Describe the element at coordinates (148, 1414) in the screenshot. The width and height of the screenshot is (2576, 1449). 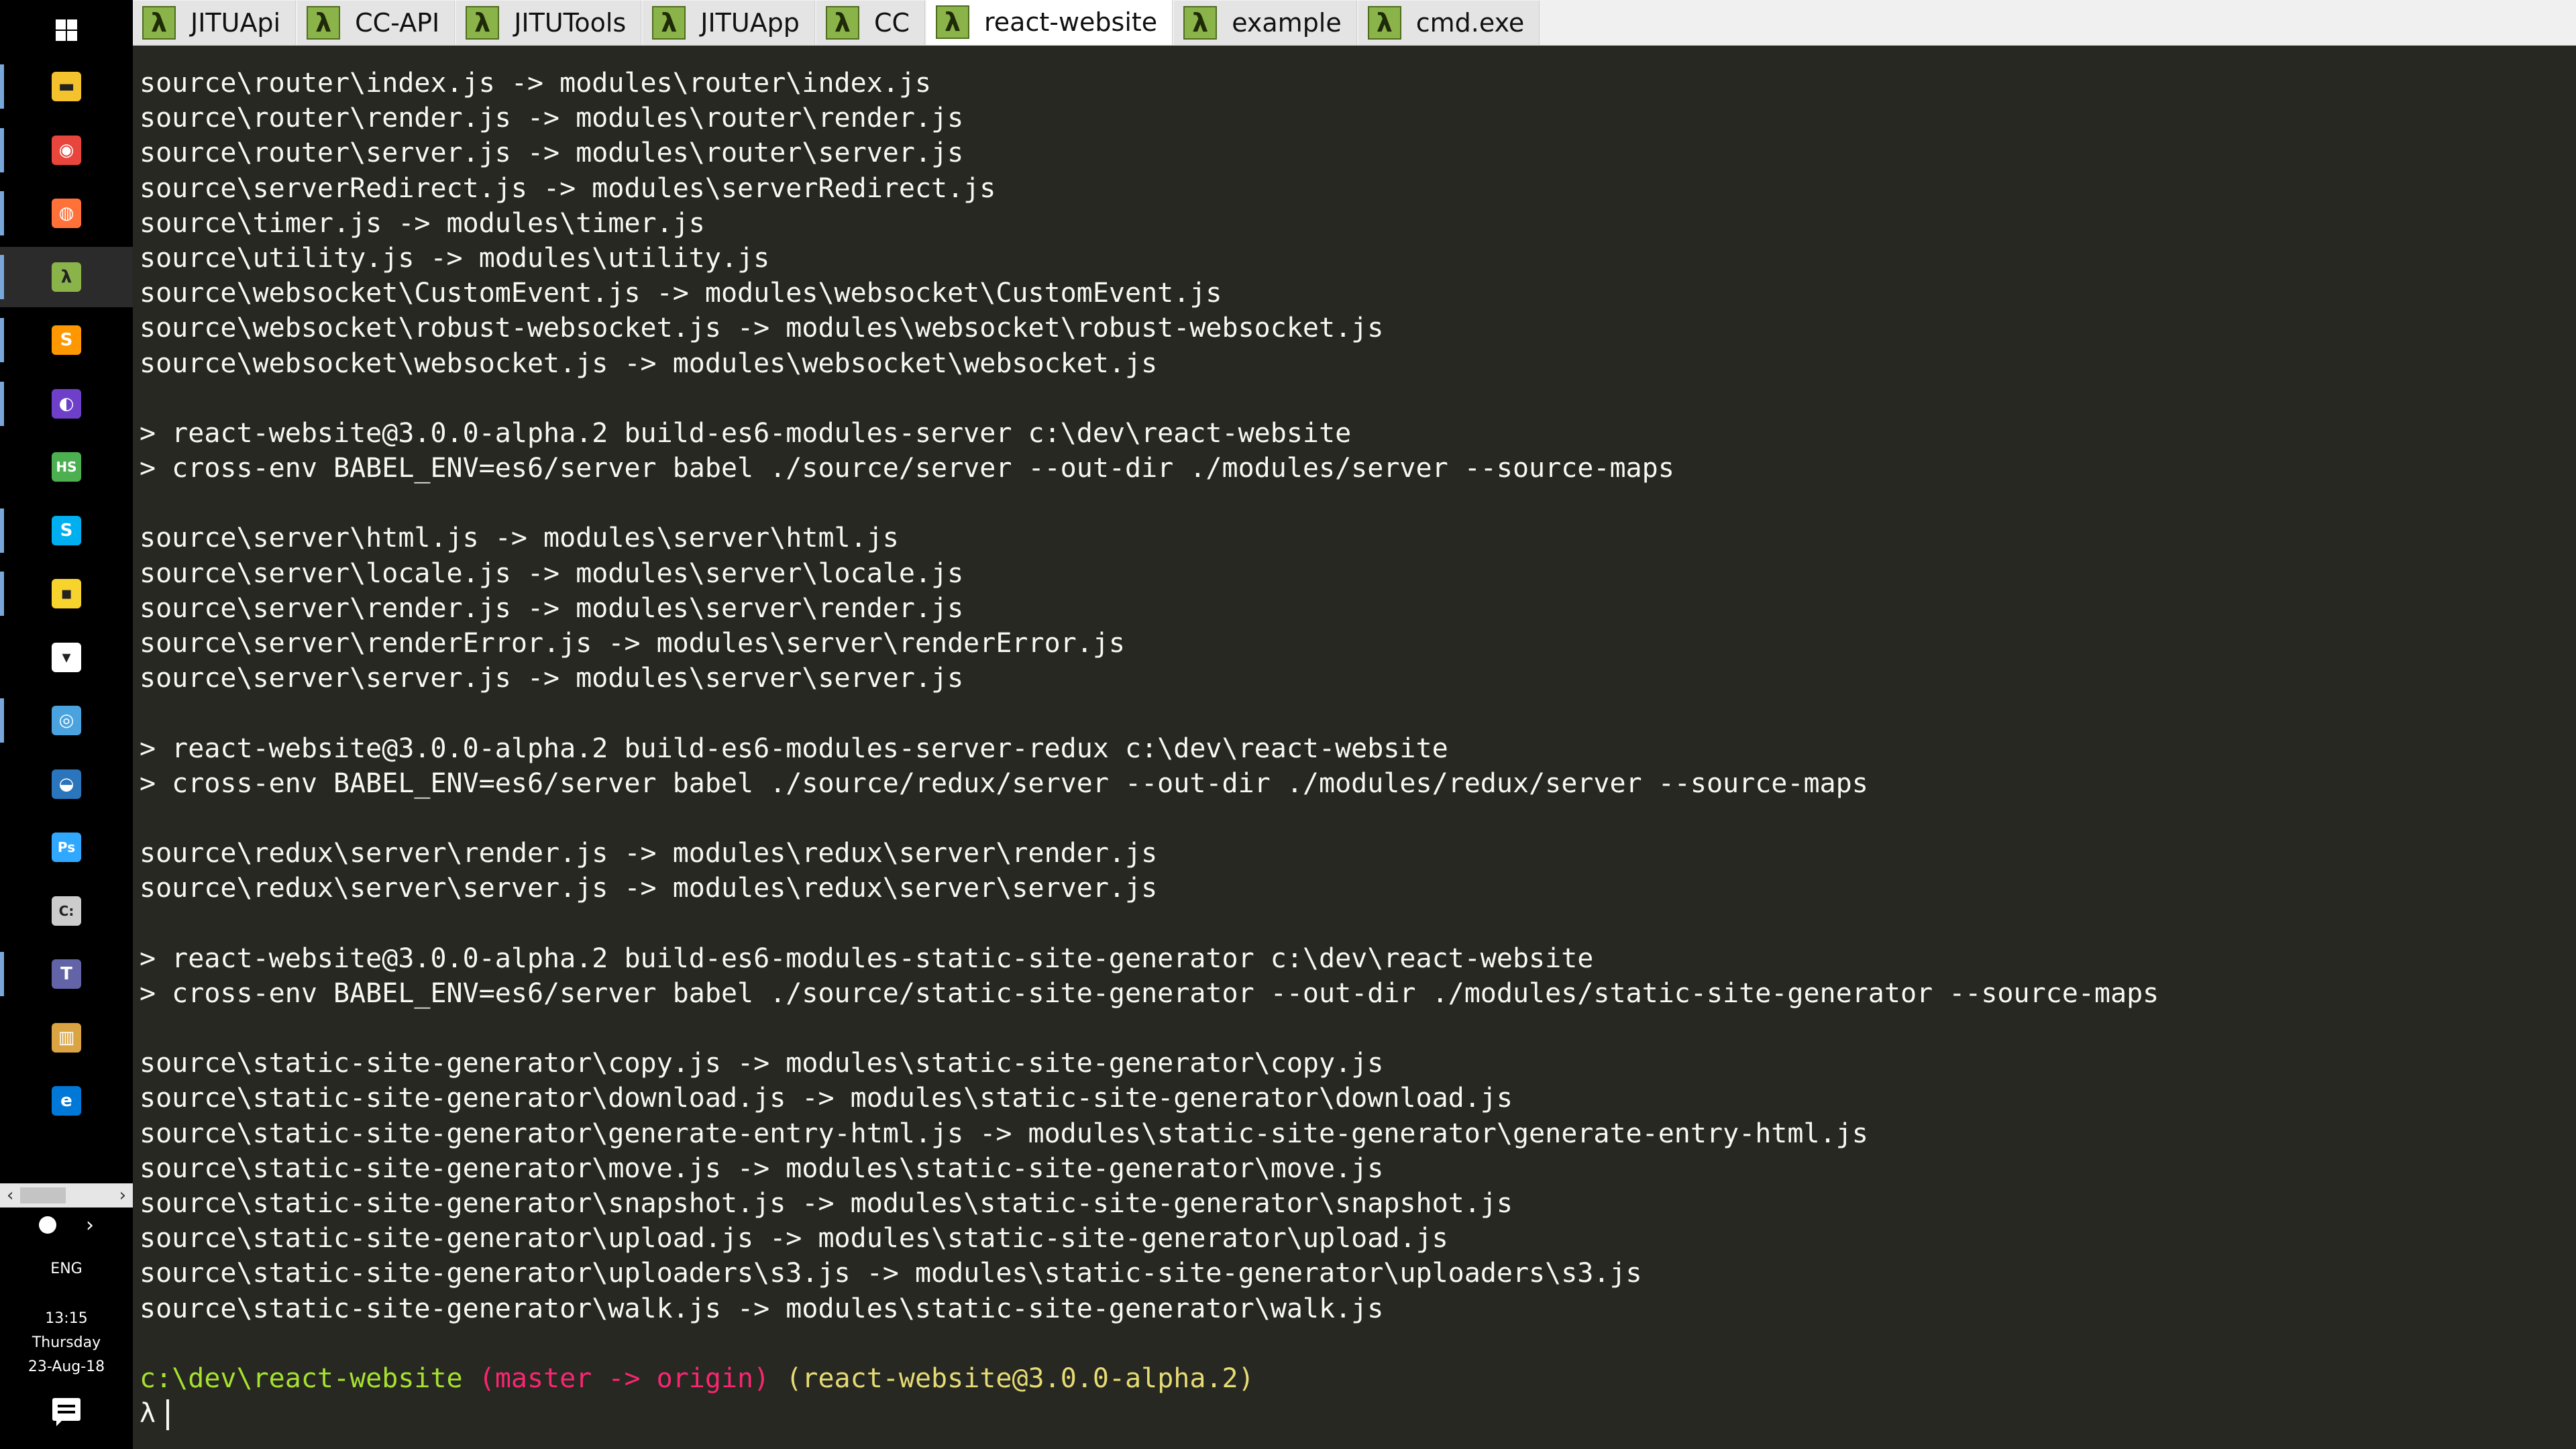
I see `prompt-lambda-symbol: λ` at that location.